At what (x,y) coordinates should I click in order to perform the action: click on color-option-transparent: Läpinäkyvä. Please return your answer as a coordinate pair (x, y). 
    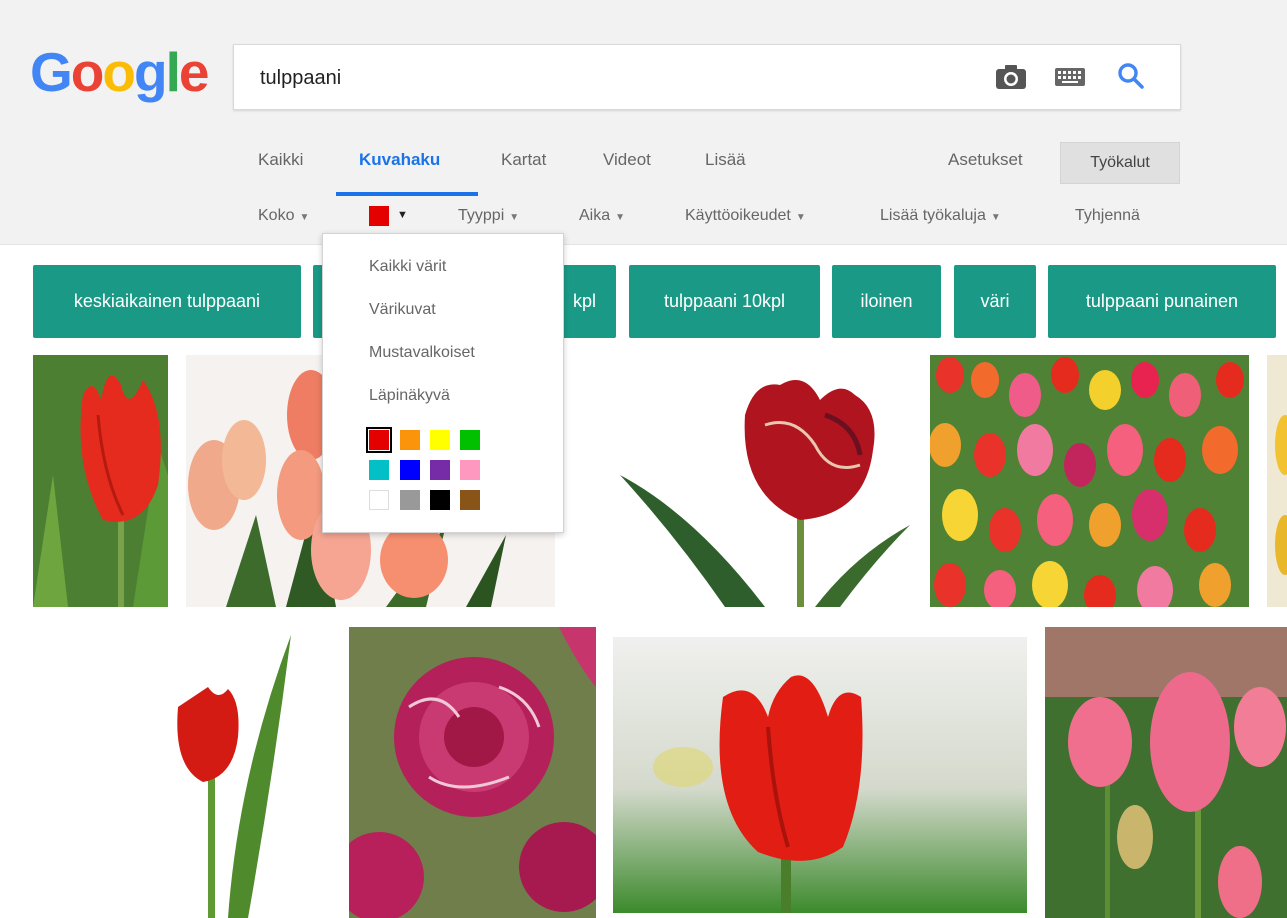
    Looking at the image, I should click on (409, 396).